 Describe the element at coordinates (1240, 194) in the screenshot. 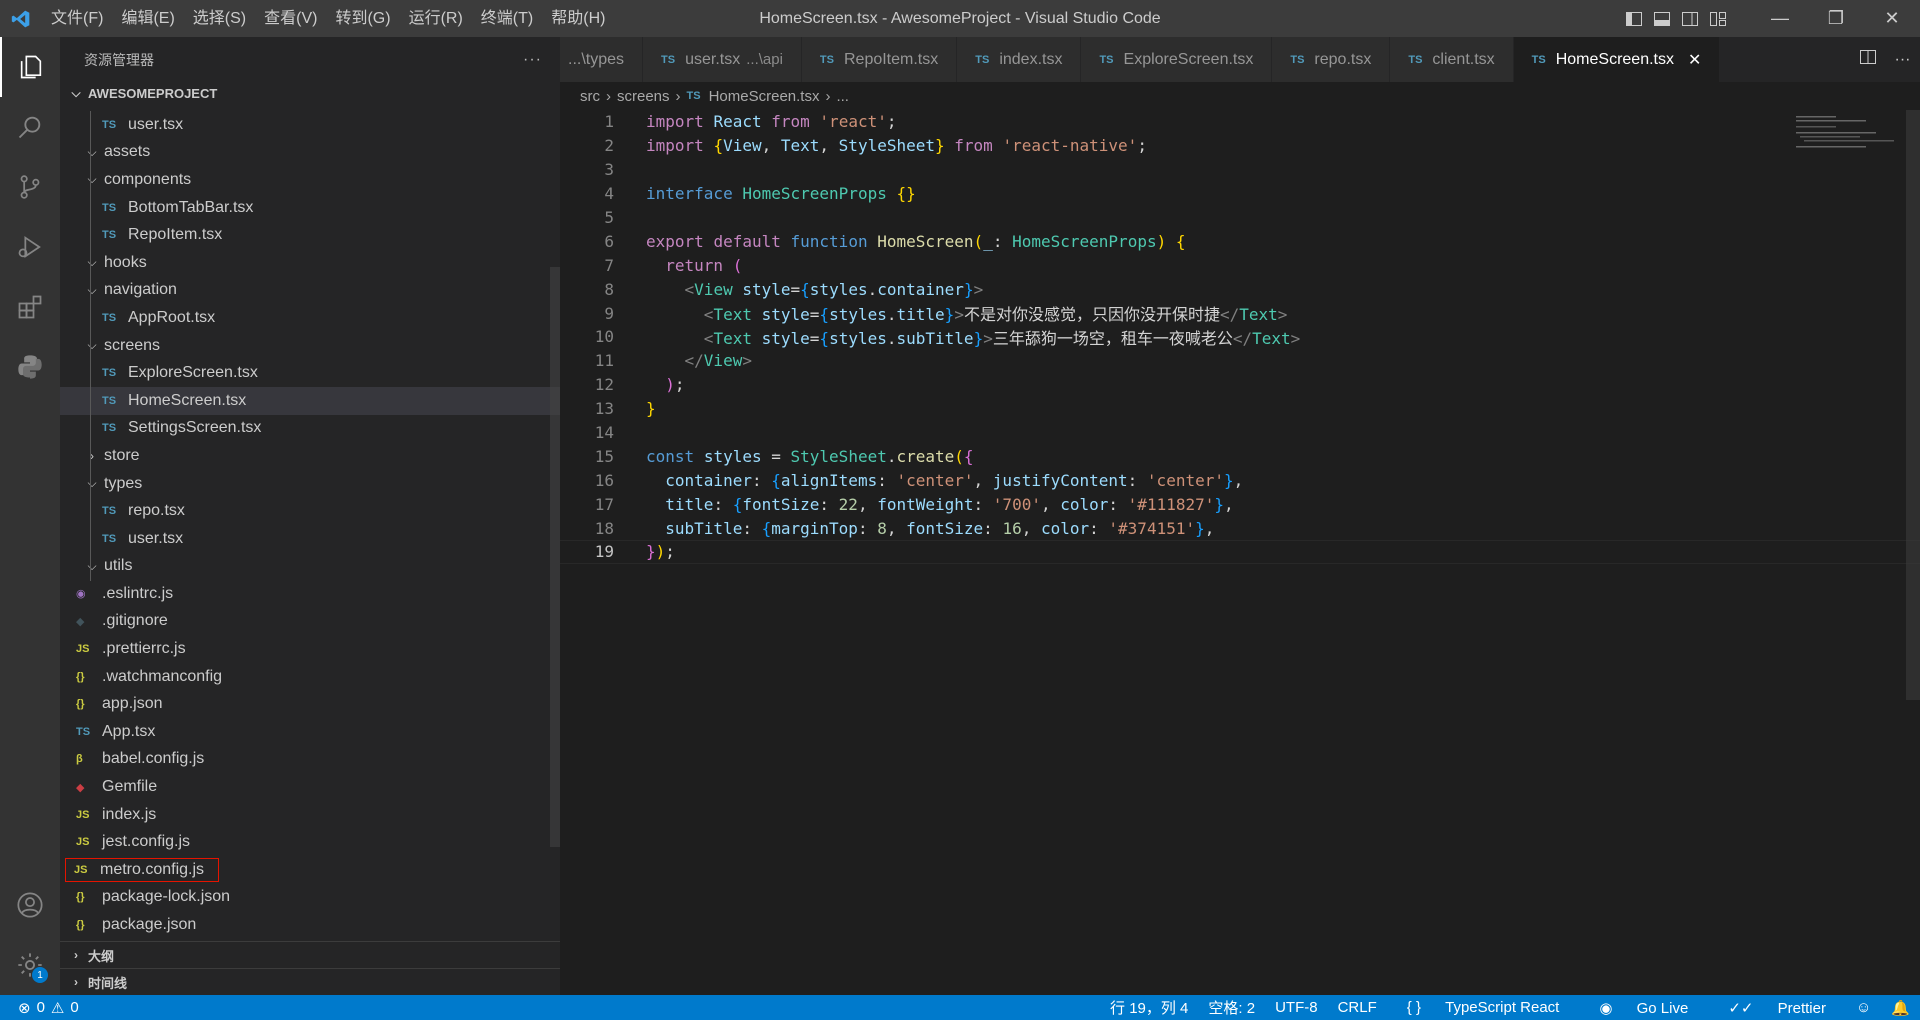

I see `code-line: 4 interface HomeScreenProps {}` at that location.